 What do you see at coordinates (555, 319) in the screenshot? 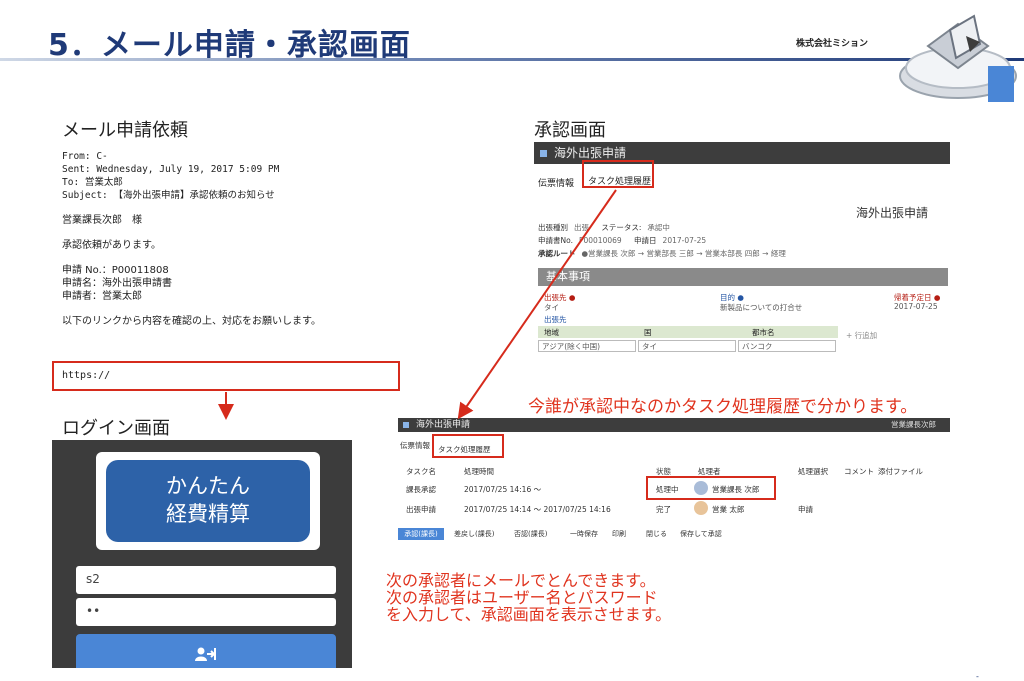
I see `area-label: 出張先` at bounding box center [555, 319].